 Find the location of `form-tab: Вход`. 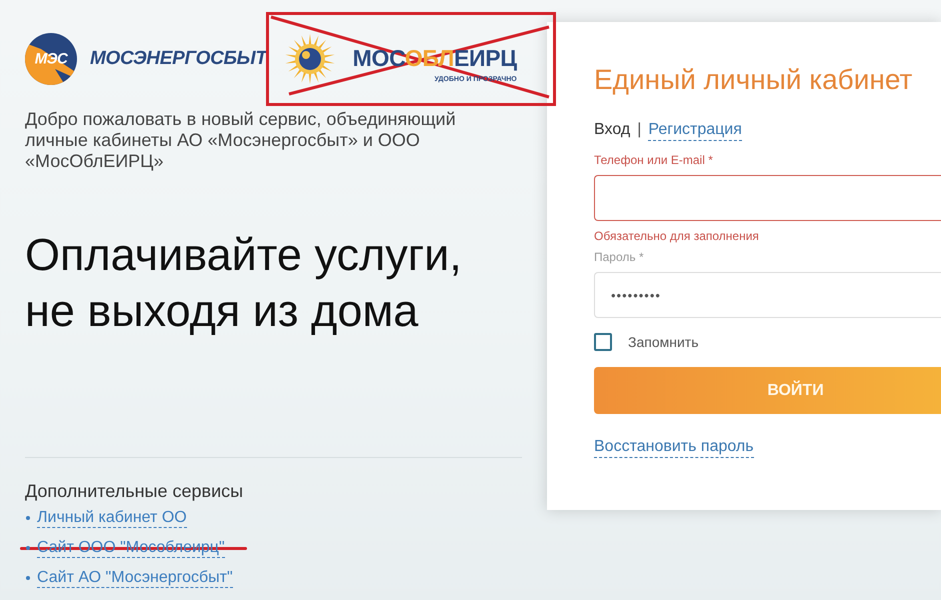

form-tab: Вход is located at coordinates (612, 130).